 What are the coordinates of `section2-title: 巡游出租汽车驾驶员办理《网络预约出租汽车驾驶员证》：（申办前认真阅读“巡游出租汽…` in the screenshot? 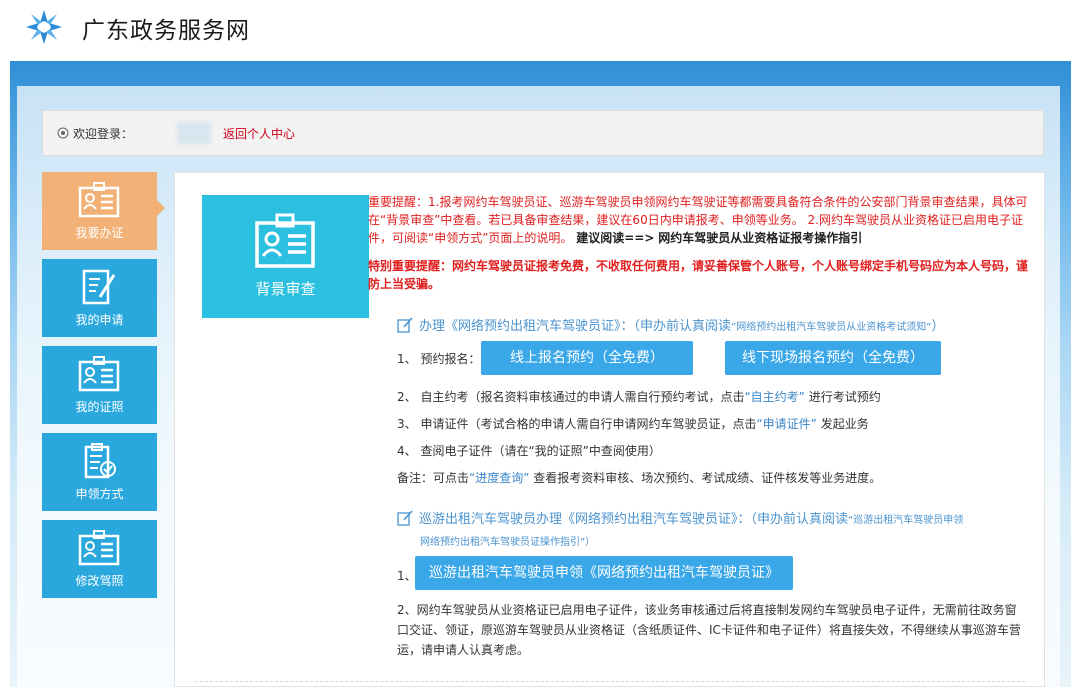 It's located at (680, 517).